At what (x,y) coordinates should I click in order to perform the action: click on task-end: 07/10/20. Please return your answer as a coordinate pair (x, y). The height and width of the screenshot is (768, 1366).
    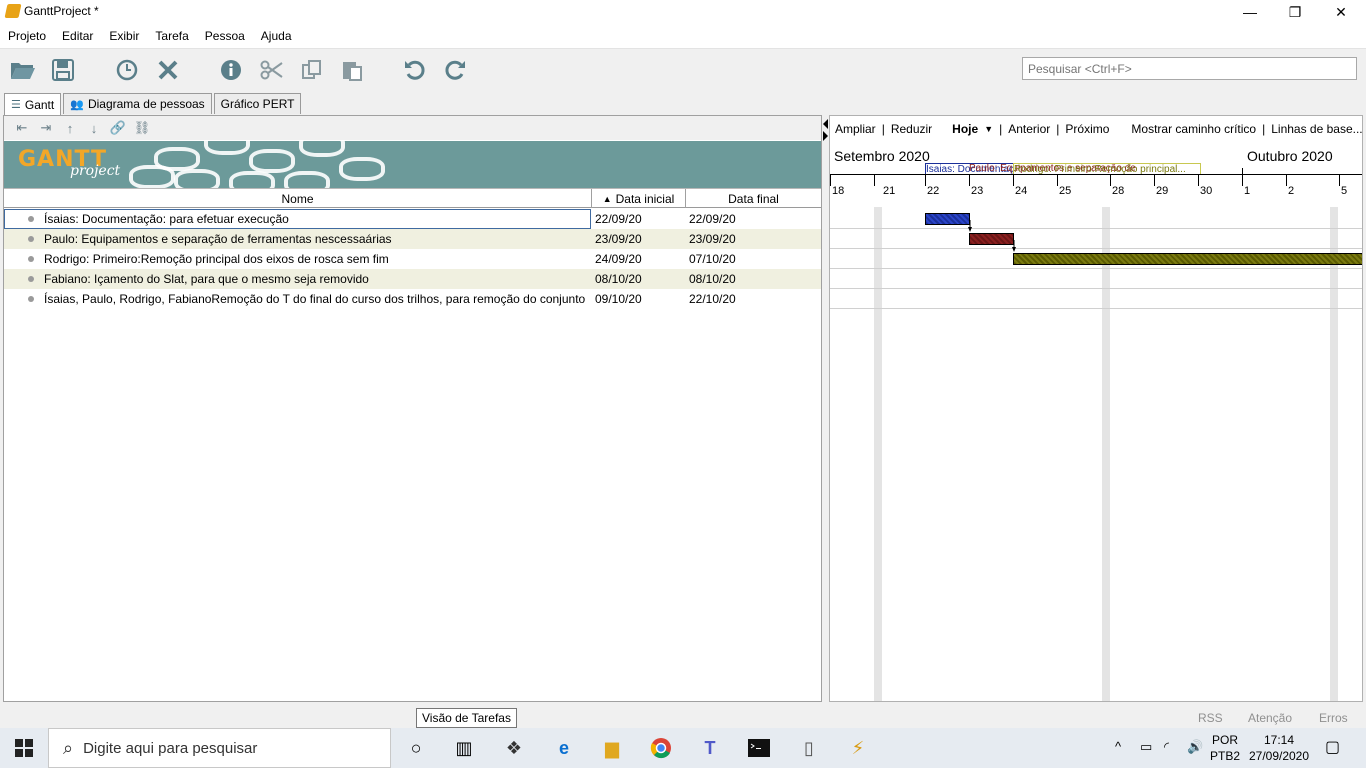
    Looking at the image, I should click on (712, 259).